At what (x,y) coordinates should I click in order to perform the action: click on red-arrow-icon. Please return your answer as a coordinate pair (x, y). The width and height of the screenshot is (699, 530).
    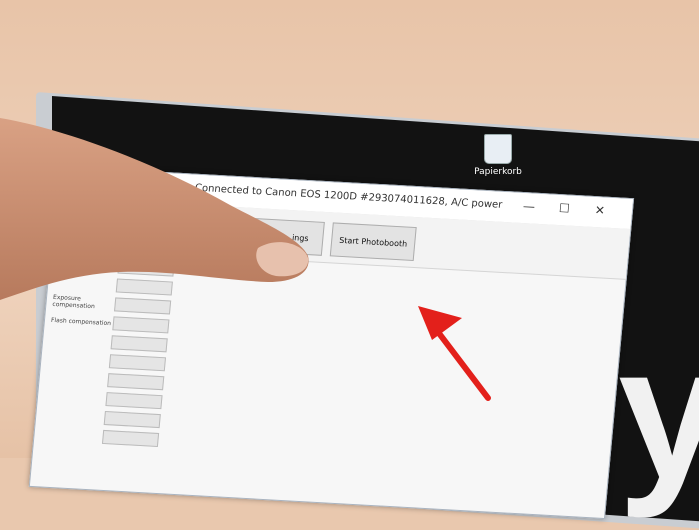
    Looking at the image, I should click on (454, 353).